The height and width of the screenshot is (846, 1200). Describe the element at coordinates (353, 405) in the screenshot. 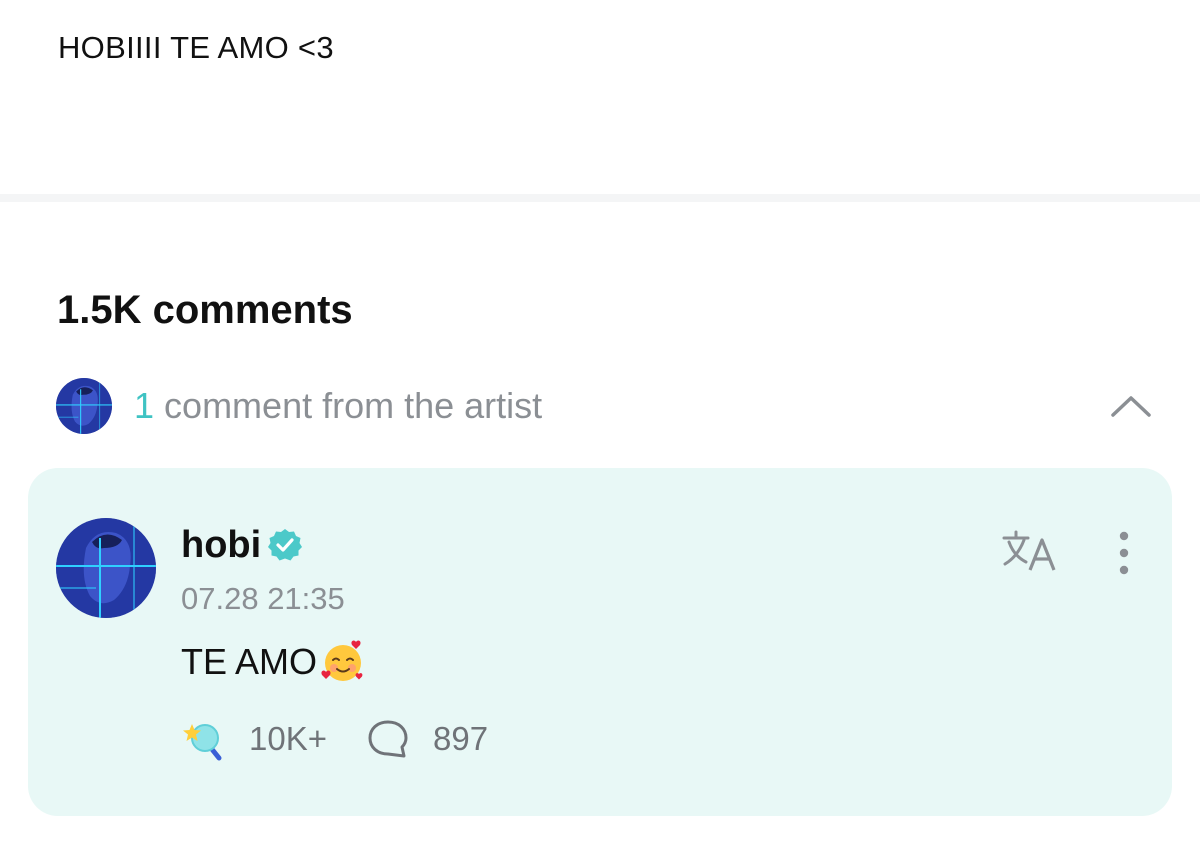

I see `artist-comments-text: comment from the artist` at that location.